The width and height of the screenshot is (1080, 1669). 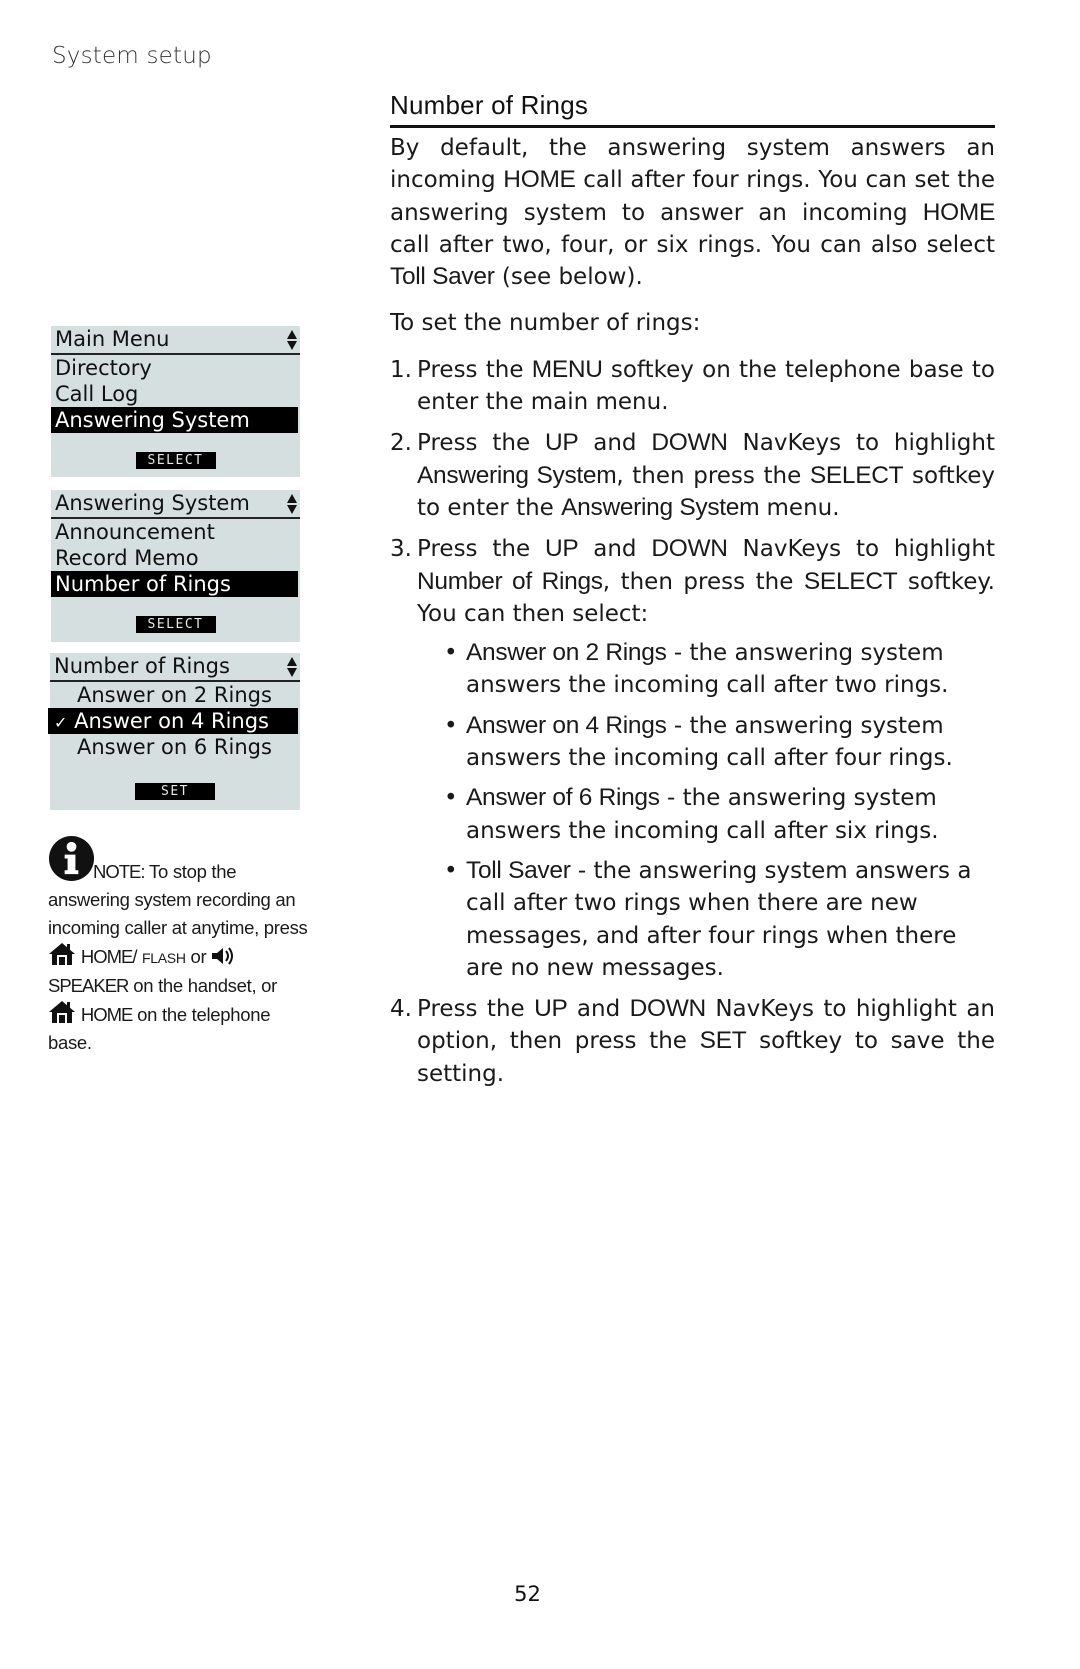 I want to click on section-label: System setup, so click(x=132, y=56).